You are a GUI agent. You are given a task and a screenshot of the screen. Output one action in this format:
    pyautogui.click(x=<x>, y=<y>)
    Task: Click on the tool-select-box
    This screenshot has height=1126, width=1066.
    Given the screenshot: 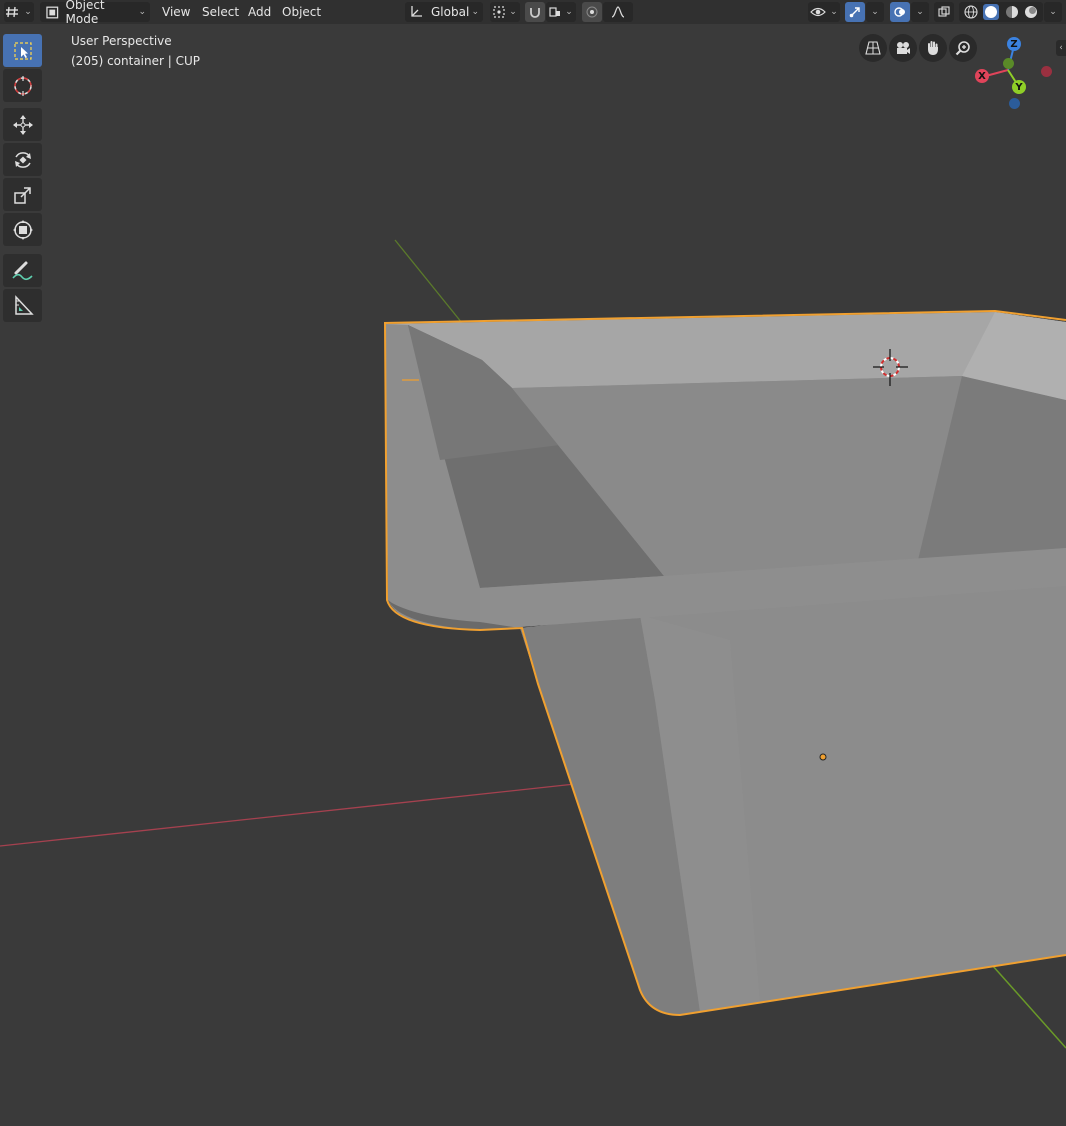 What is the action you would take?
    pyautogui.click(x=22, y=50)
    